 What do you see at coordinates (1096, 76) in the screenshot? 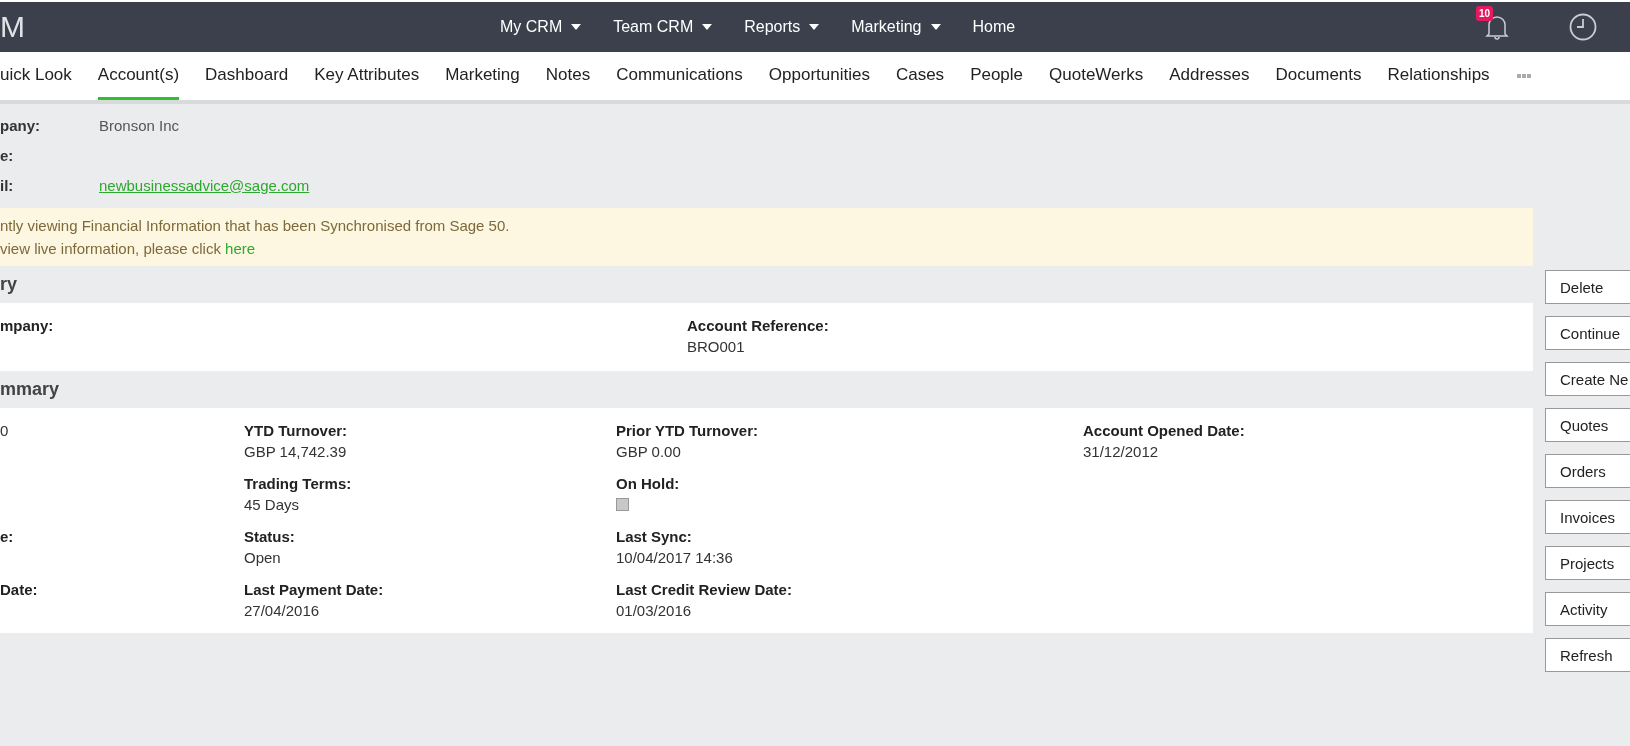
I see `tab: QuoteWerks` at bounding box center [1096, 76].